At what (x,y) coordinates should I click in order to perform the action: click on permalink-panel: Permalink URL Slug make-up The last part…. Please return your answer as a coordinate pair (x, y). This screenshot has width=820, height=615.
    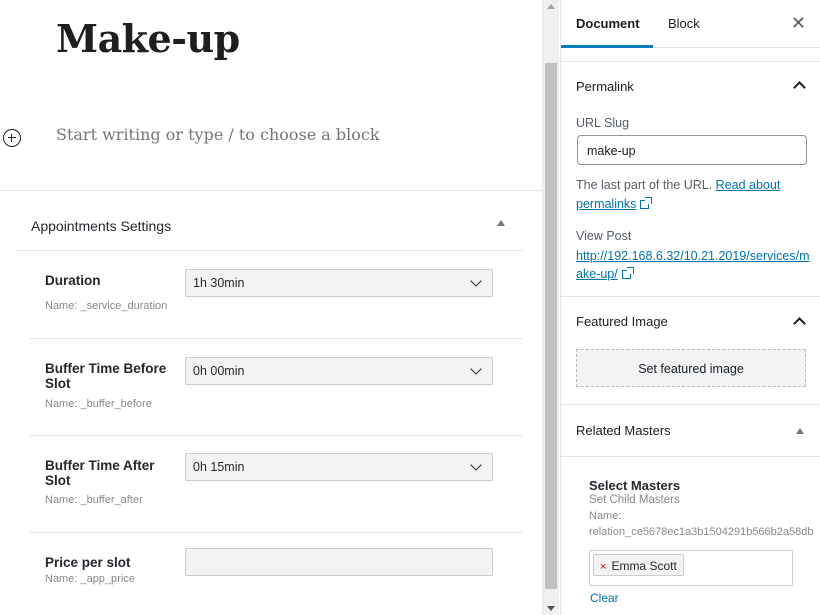
    Looking at the image, I should click on (690, 179).